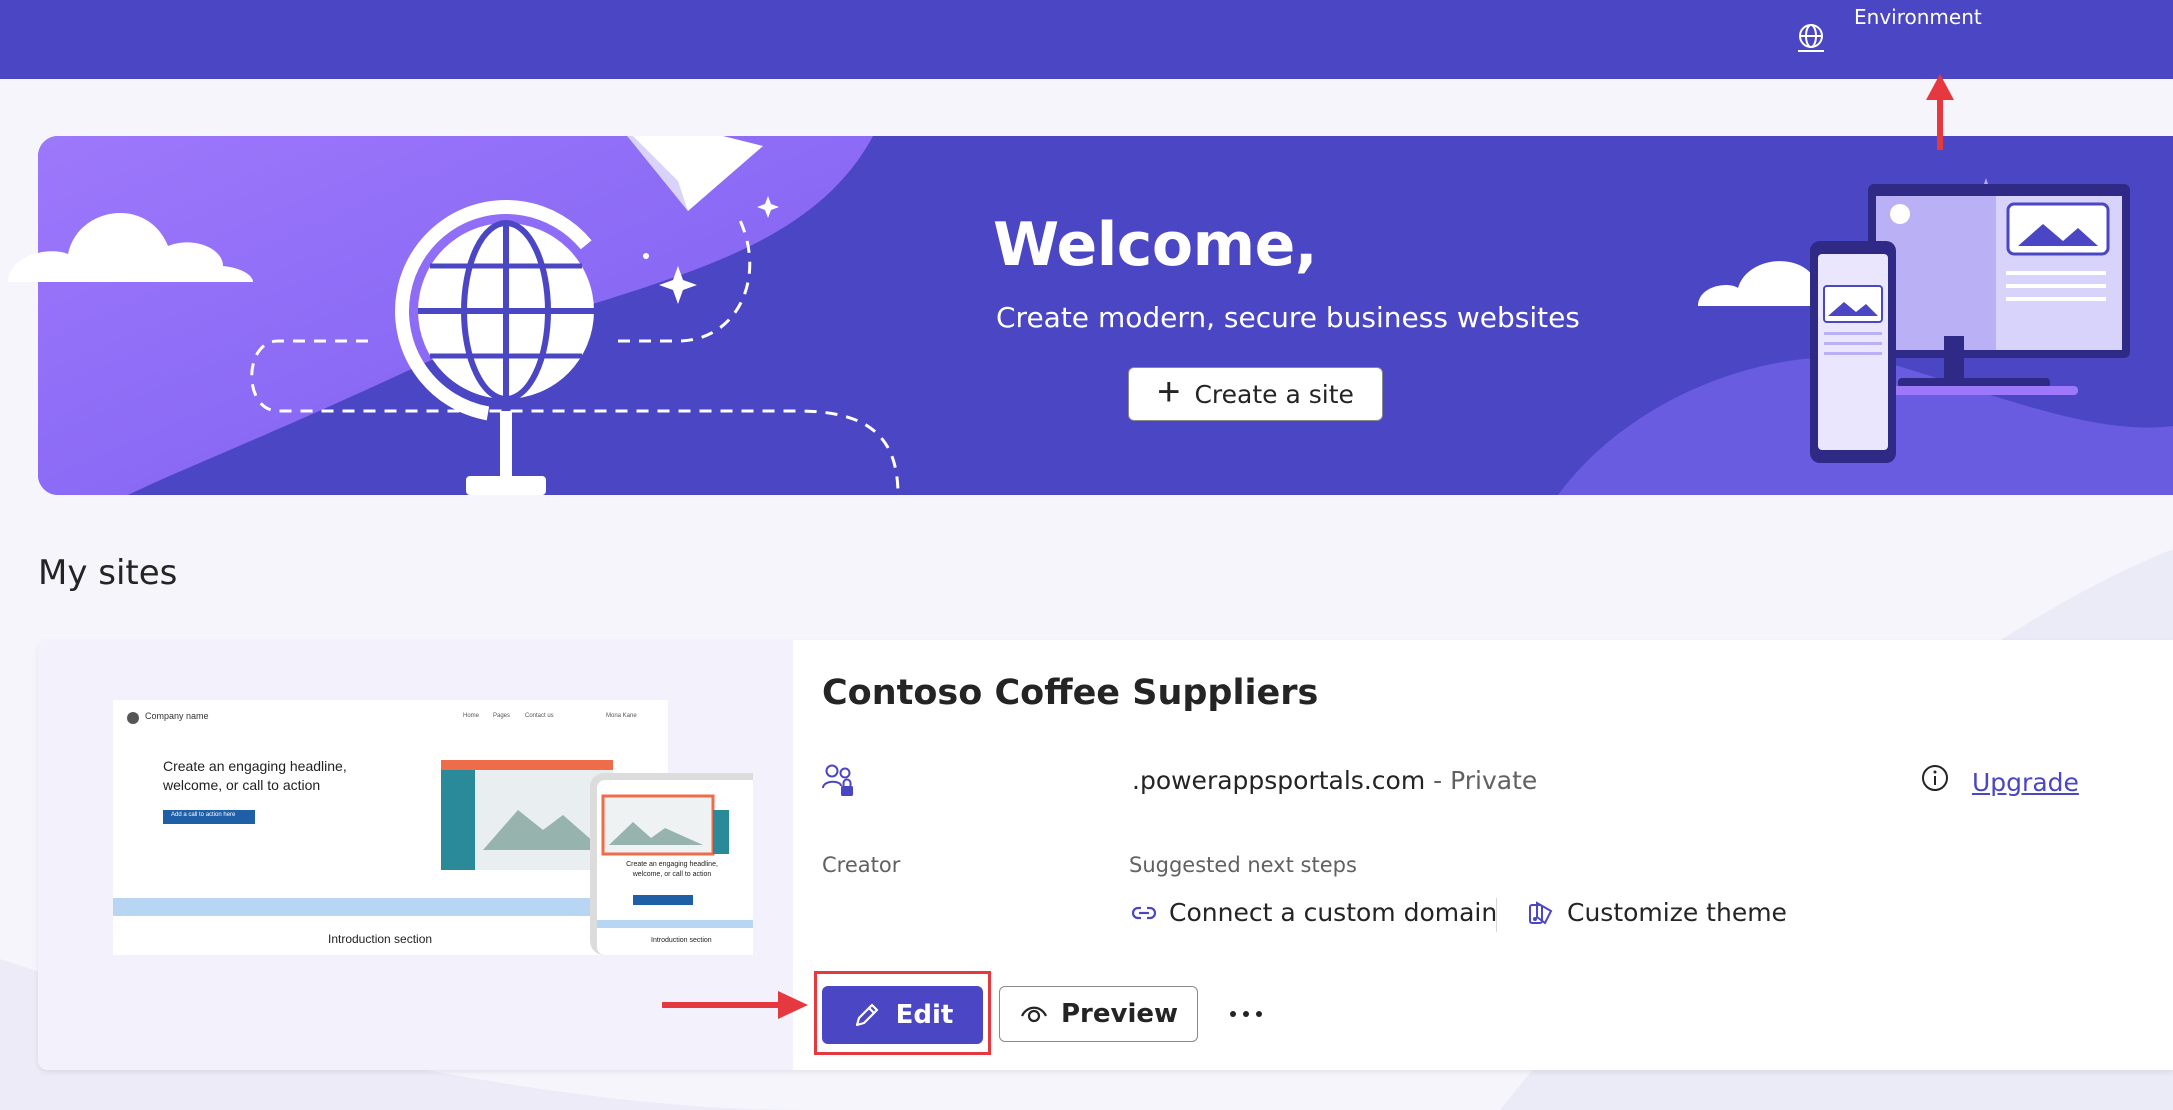  I want to click on globe-environment-icon, so click(1811, 38).